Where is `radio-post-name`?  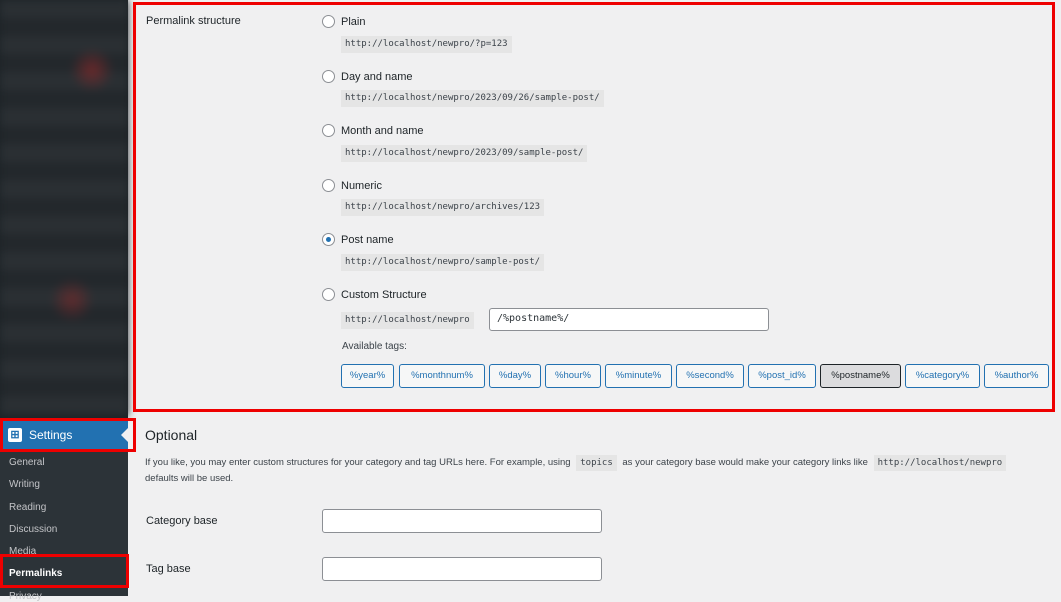 radio-post-name is located at coordinates (328, 239).